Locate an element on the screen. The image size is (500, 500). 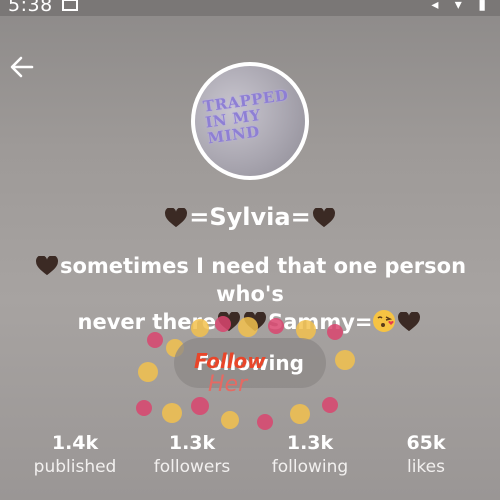
stat-label: published is located at coordinates (75, 467).